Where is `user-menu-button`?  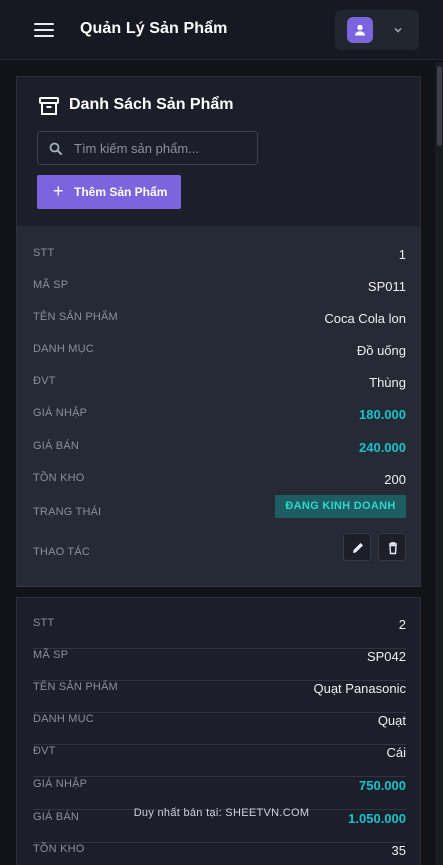
user-menu-button is located at coordinates (377, 30).